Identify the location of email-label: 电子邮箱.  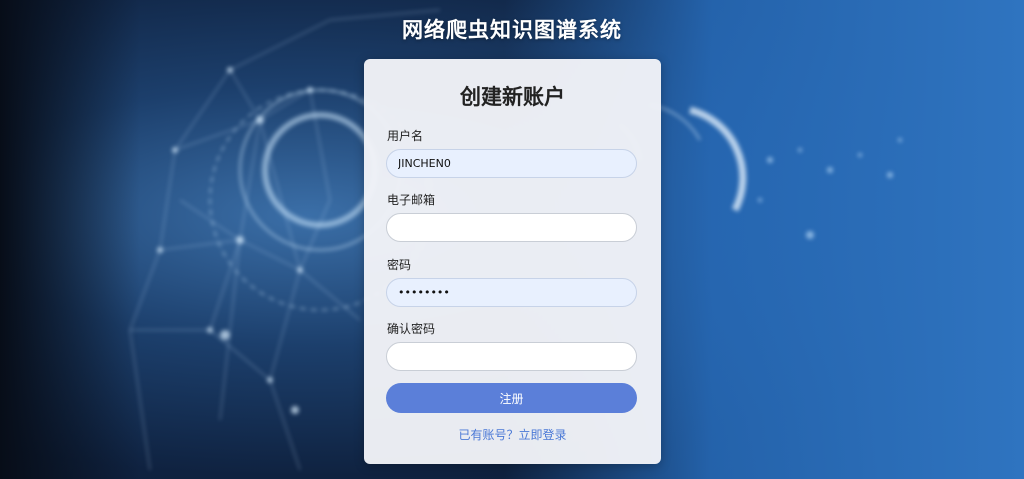
(411, 200).